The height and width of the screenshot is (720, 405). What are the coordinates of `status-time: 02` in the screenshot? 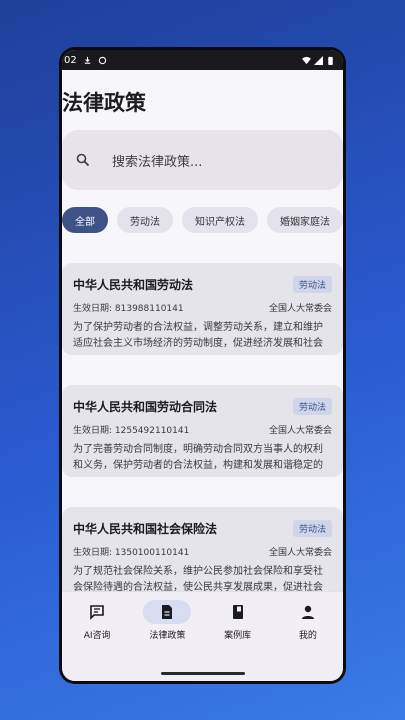 It's located at (70, 60).